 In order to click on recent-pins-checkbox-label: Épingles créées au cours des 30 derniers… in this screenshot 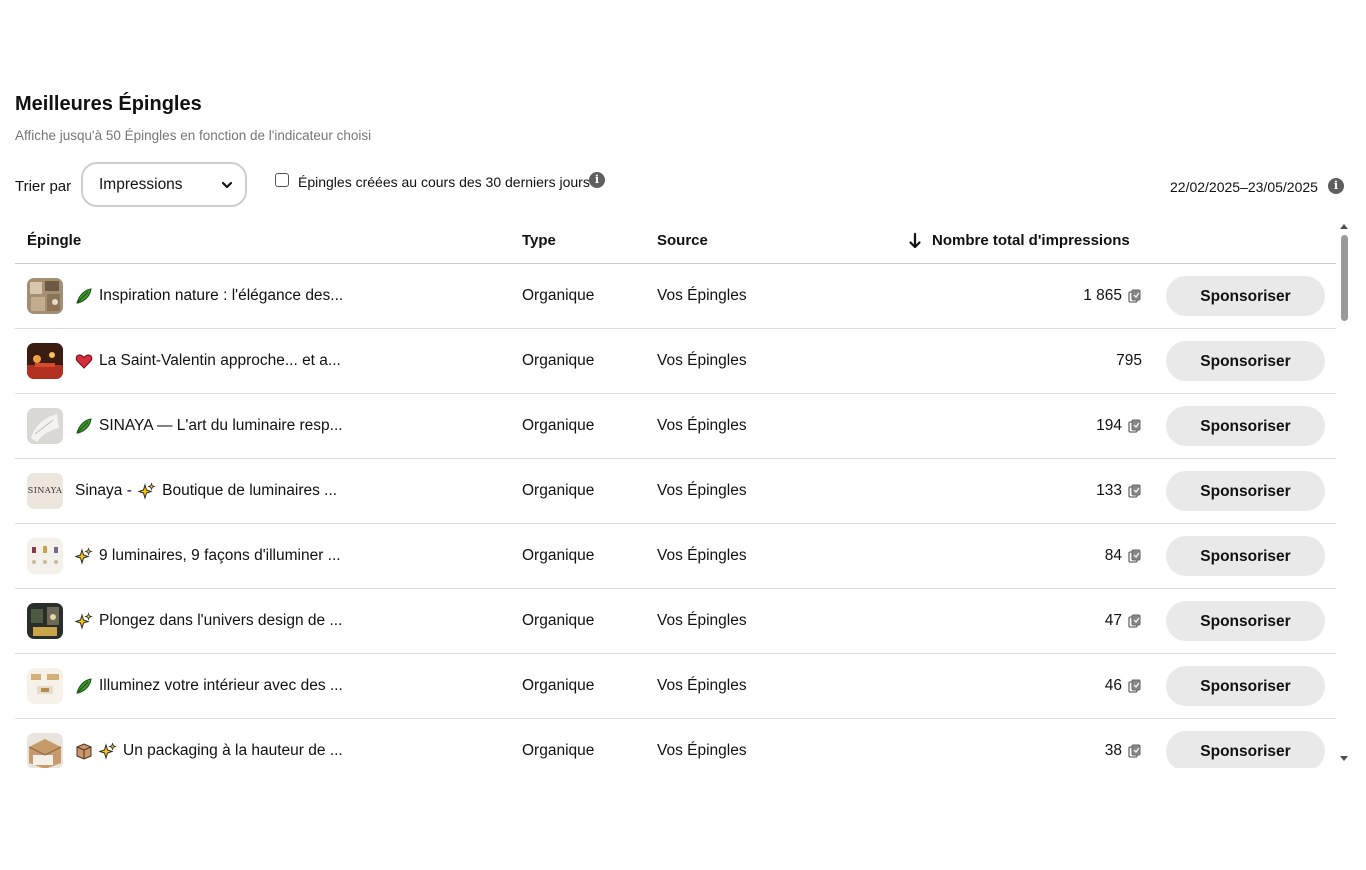, I will do `click(444, 182)`.